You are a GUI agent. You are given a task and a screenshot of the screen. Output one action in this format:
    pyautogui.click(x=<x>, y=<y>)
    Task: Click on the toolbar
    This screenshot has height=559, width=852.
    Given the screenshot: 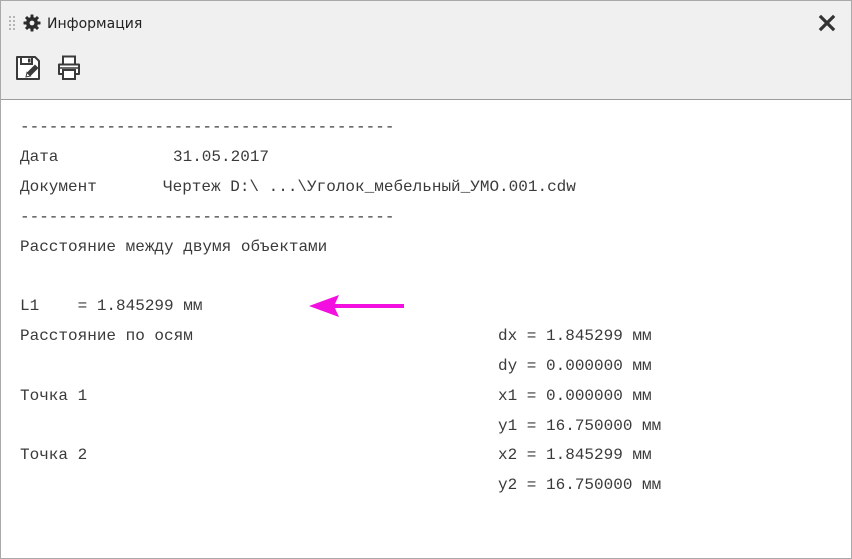 What is the action you would take?
    pyautogui.click(x=426, y=72)
    